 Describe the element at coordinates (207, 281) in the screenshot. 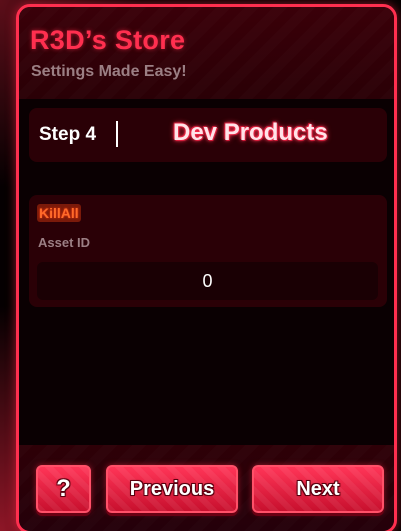

I see `asset-id-input` at that location.